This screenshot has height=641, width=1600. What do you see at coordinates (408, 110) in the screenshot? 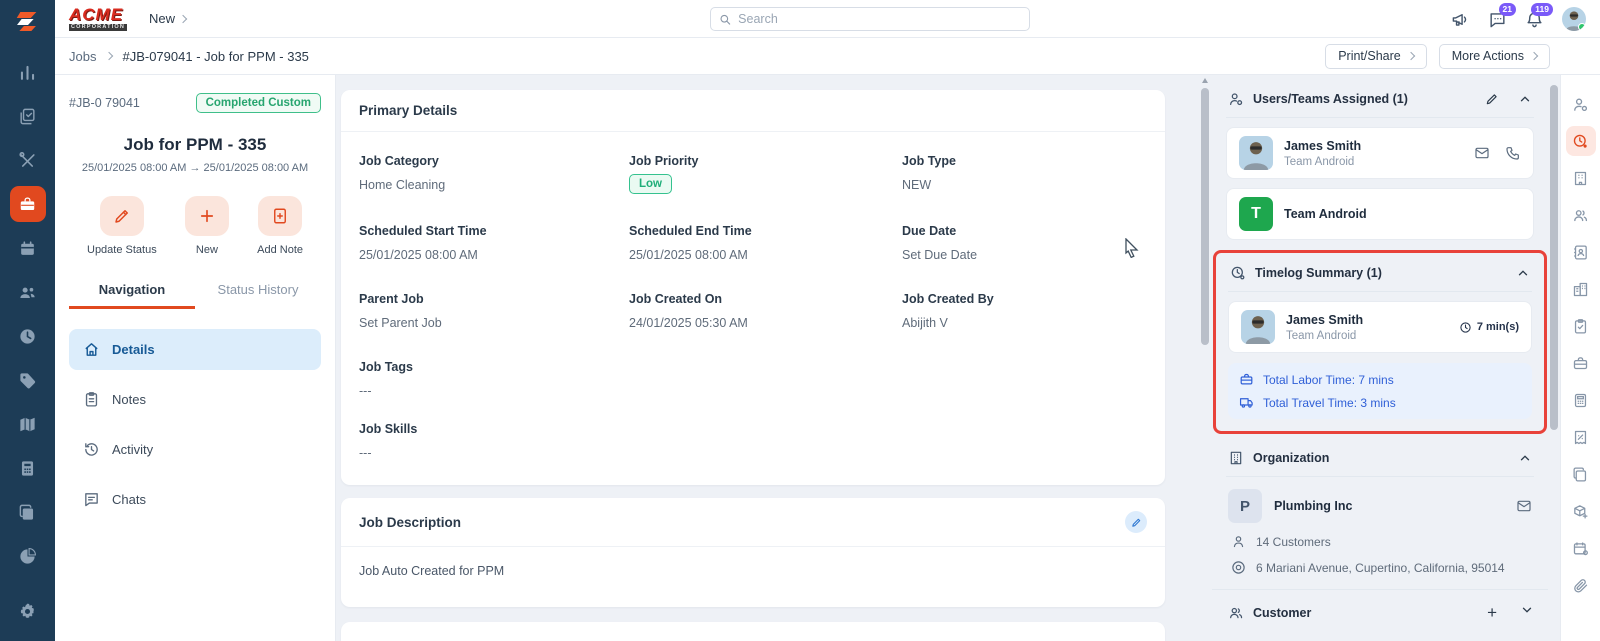
I see `primary-details-title: Primary Details` at bounding box center [408, 110].